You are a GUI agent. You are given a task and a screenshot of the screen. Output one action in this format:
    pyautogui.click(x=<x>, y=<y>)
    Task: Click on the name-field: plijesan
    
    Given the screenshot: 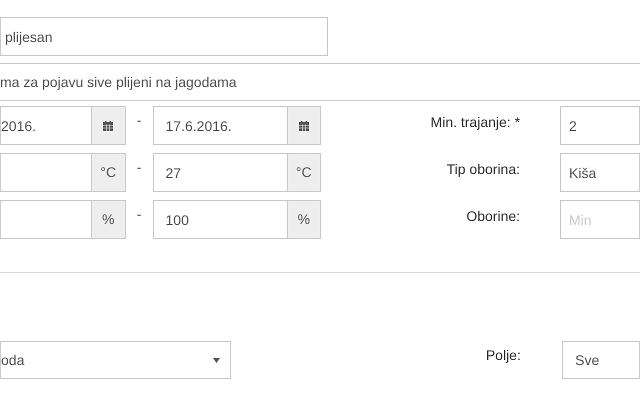 What is the action you would take?
    pyautogui.click(x=164, y=36)
    